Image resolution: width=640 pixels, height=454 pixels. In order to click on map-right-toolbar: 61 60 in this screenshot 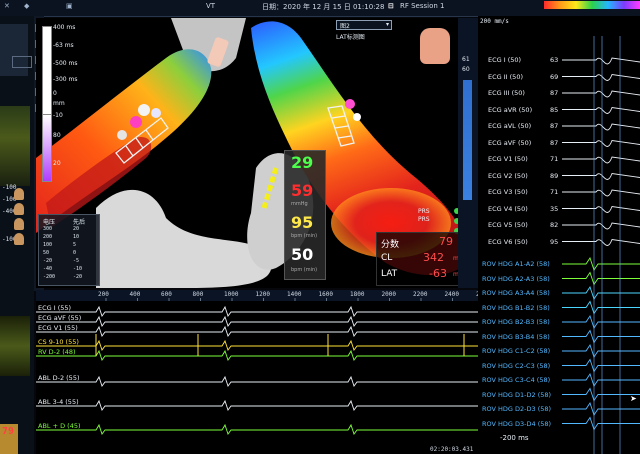, I will do `click(468, 153)`.